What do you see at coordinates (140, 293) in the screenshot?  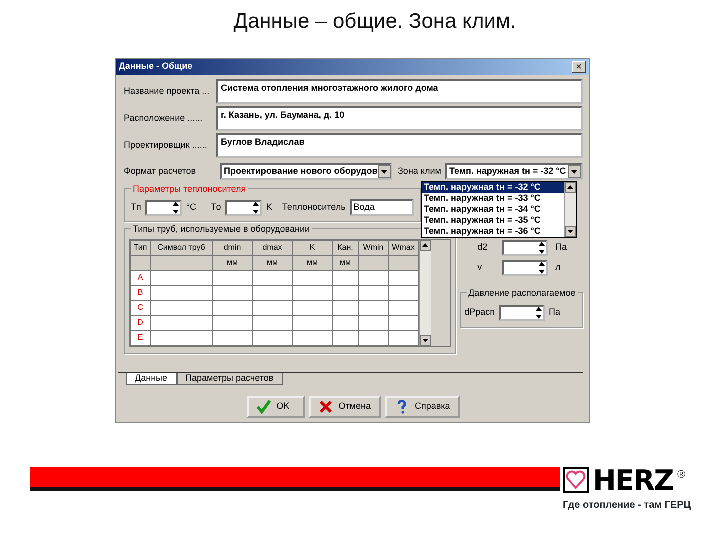 I see `row-label: B` at bounding box center [140, 293].